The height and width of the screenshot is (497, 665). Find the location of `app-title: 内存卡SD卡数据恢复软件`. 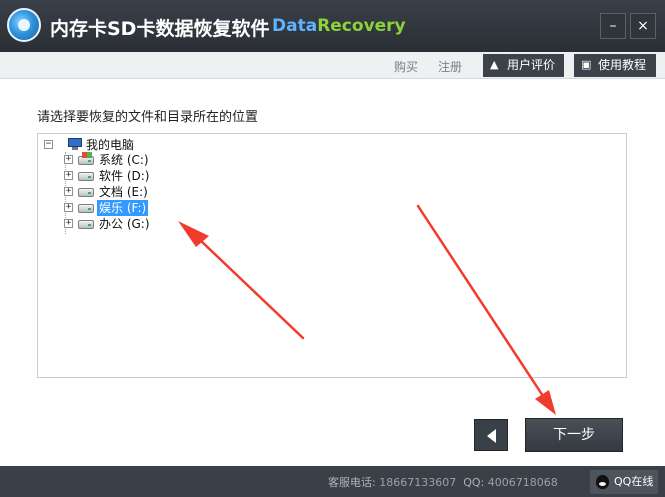

app-title: 内存卡SD卡数据恢复软件 is located at coordinates (160, 29).